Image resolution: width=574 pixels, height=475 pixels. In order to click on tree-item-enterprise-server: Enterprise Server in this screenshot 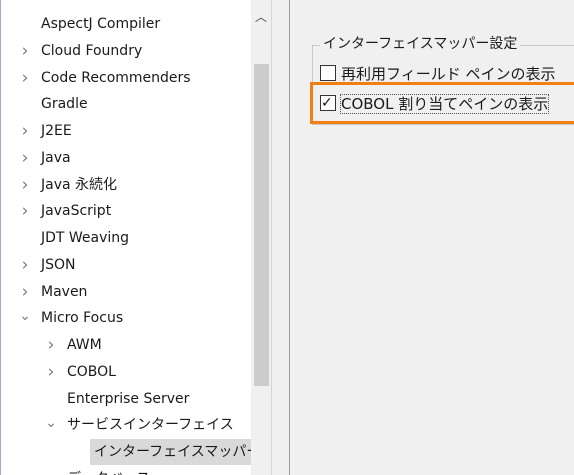, I will do `click(126, 399)`.